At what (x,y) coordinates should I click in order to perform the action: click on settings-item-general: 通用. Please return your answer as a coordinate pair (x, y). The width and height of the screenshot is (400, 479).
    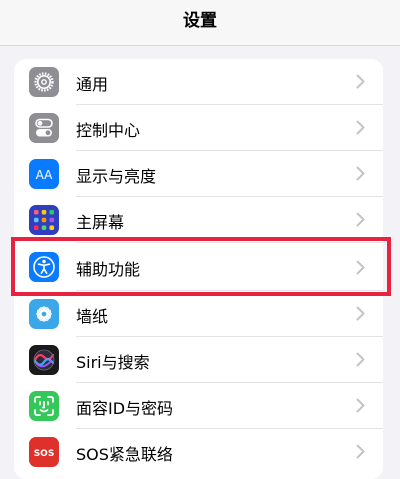
    Looking at the image, I should click on (198, 82).